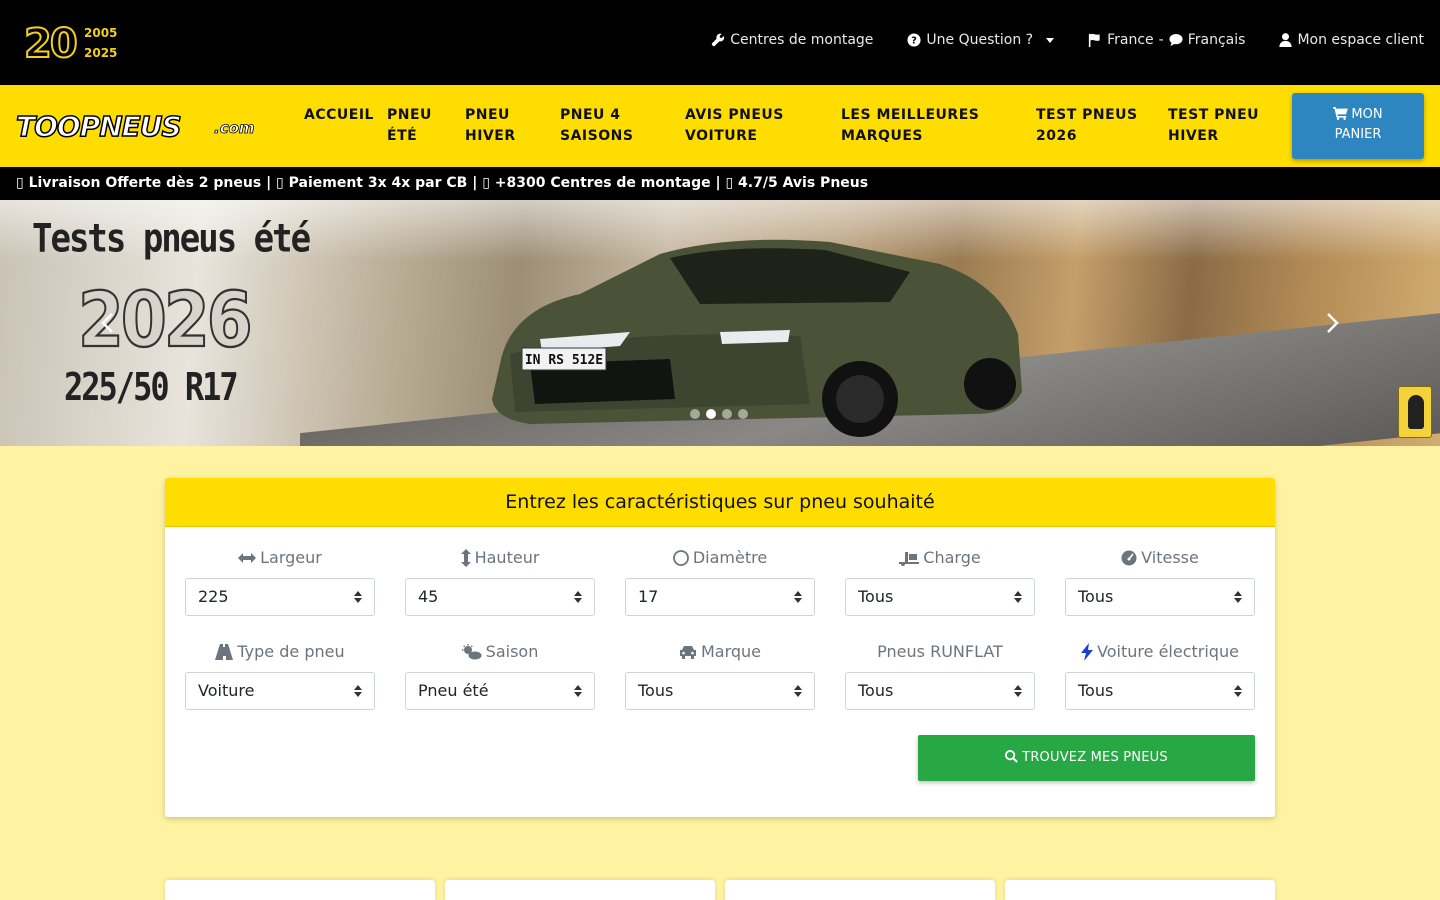 Image resolution: width=1440 pixels, height=900 pixels. What do you see at coordinates (910, 126) in the screenshot?
I see `nav-item-meilleures-marques: LES MEILLEURES MARQUES` at bounding box center [910, 126].